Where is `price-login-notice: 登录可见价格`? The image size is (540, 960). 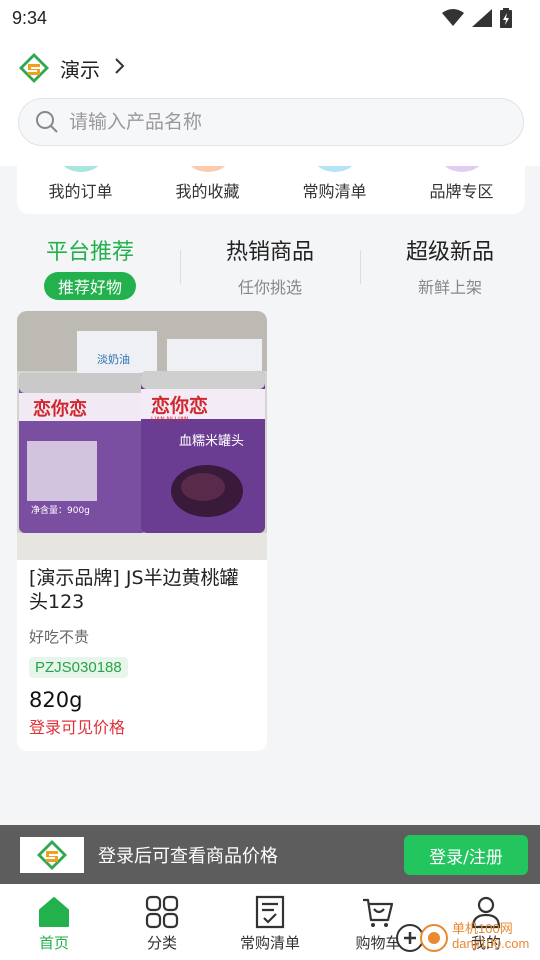
price-login-notice: 登录可见价格 is located at coordinates (77, 727).